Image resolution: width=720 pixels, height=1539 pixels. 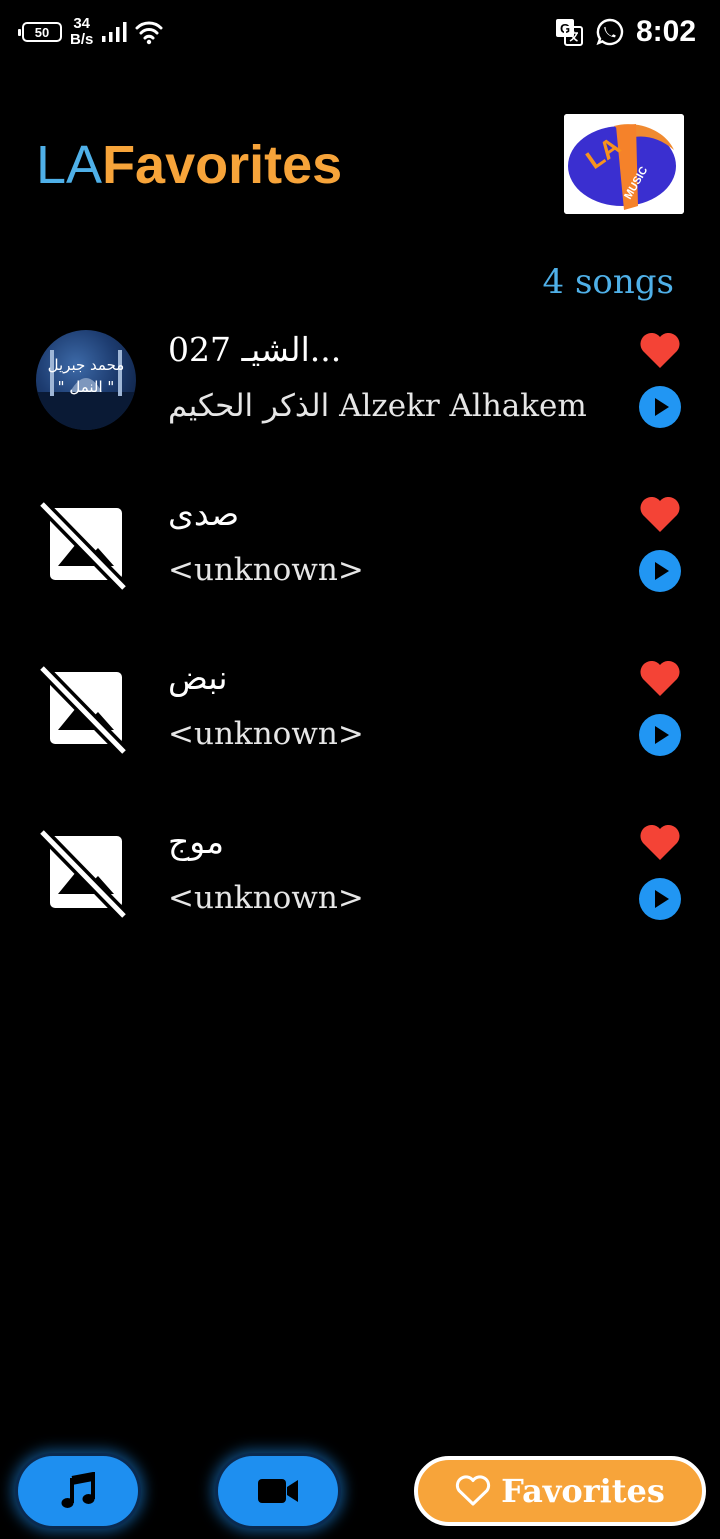 I want to click on whatsapp-icon, so click(x=610, y=32).